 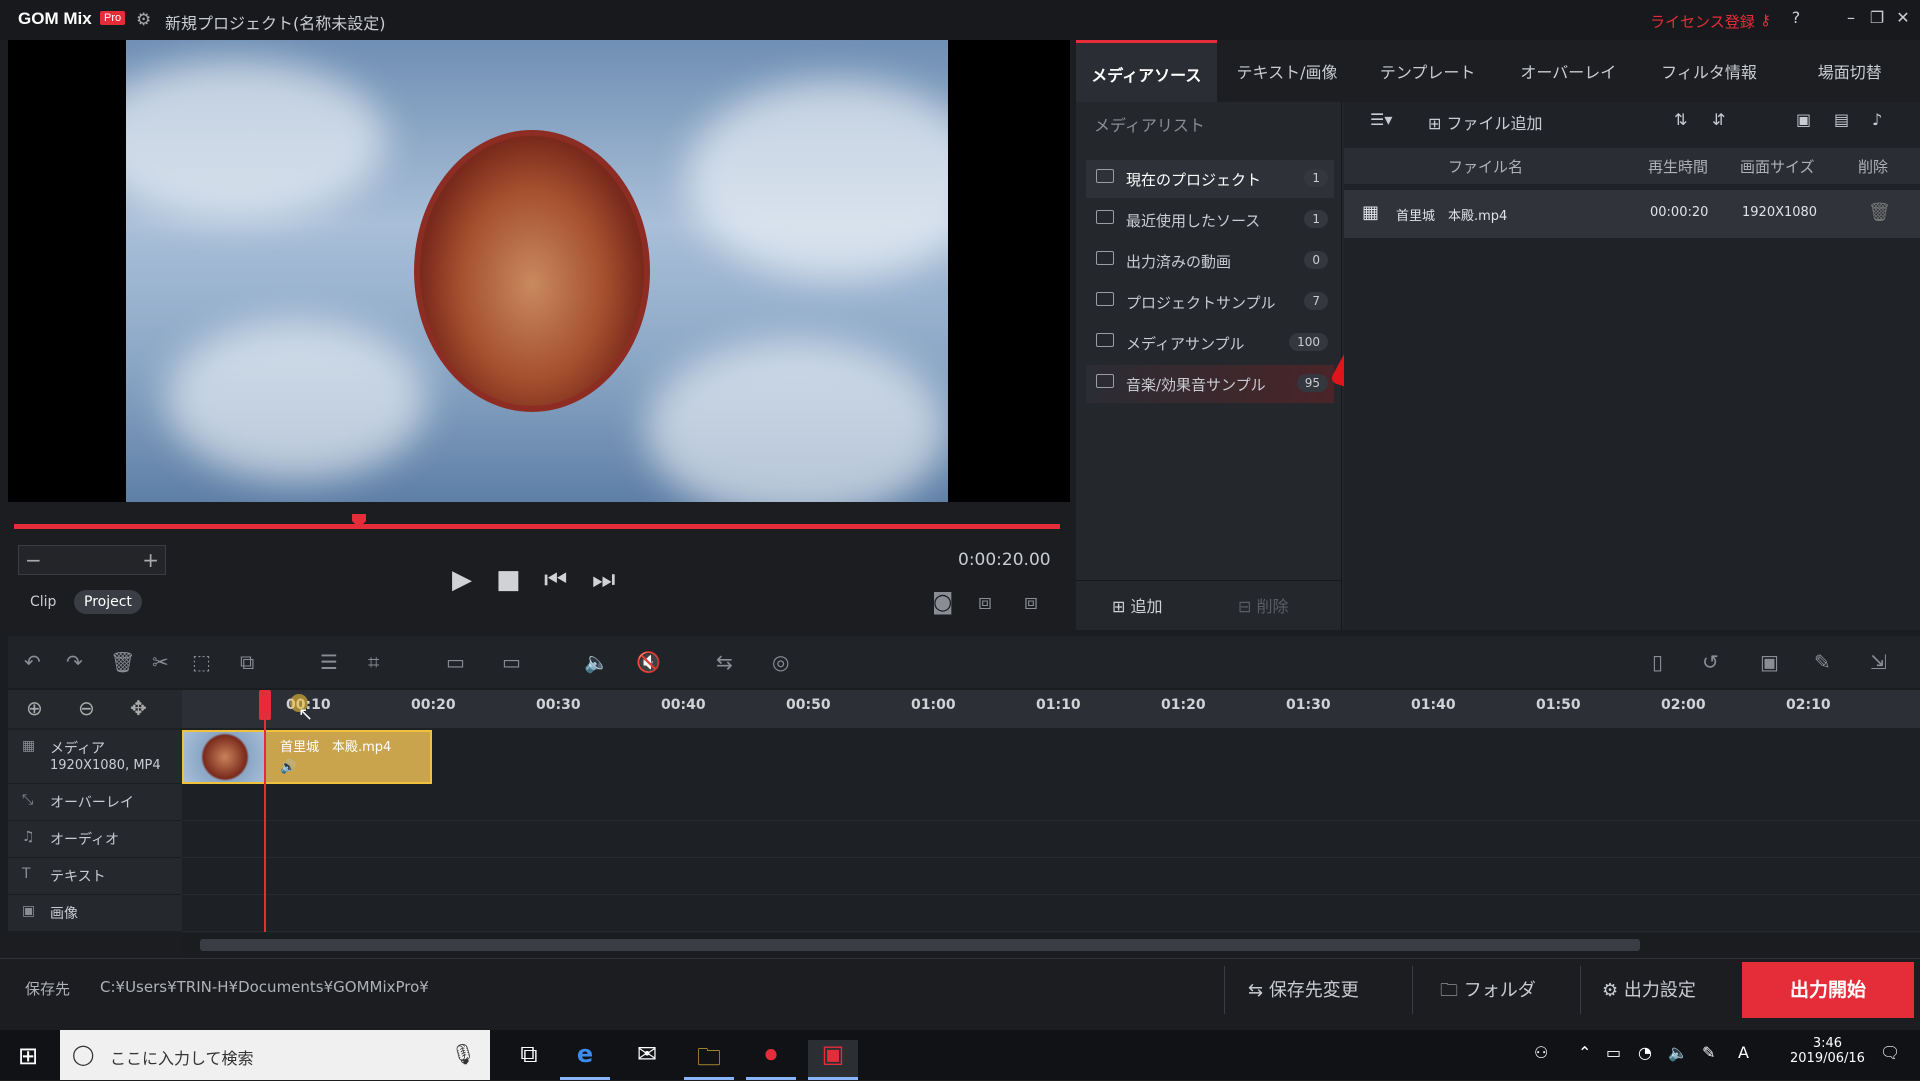 I want to click on redo-icon: ↷, so click(x=74, y=662).